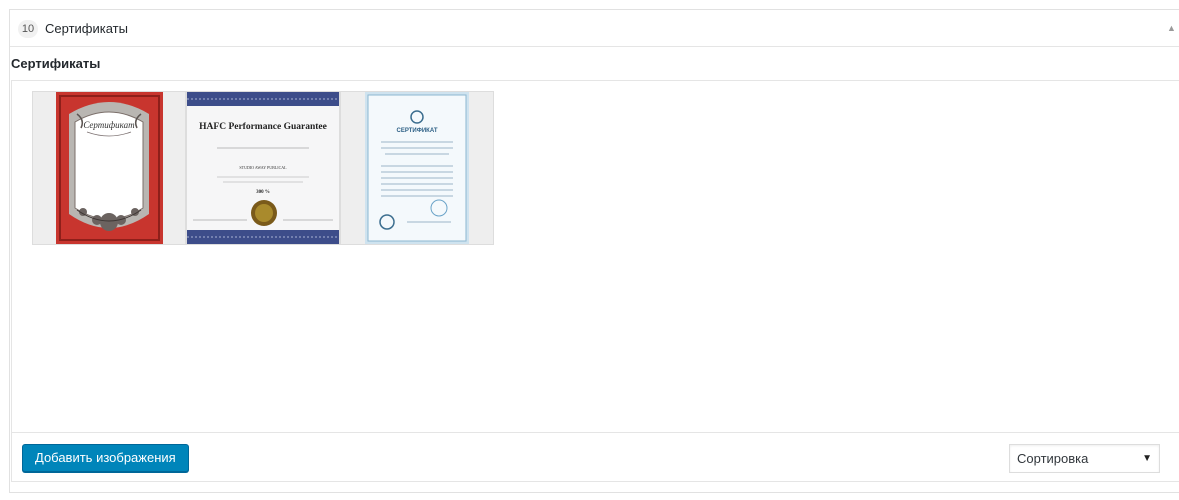 The width and height of the screenshot is (1179, 500). What do you see at coordinates (105, 458) in the screenshot?
I see `add-images-button: Добавить изображения` at bounding box center [105, 458].